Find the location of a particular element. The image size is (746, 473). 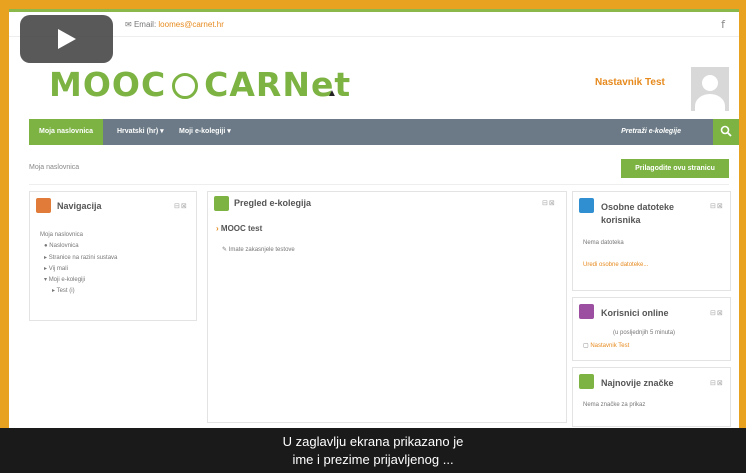

avatar-head is located at coordinates (710, 83).